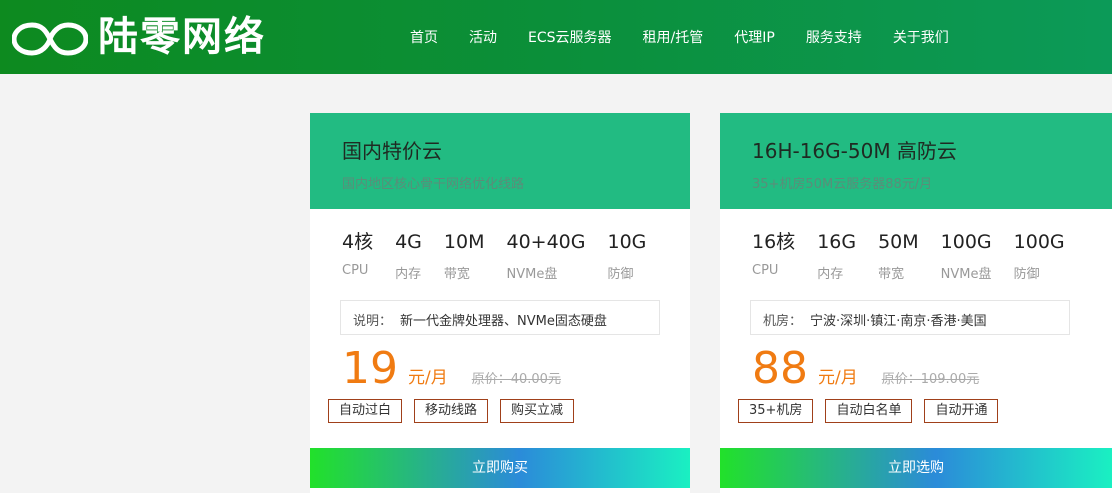 This screenshot has height=493, width=1112. Describe the element at coordinates (408, 242) in the screenshot. I see `spec-value: 4G` at that location.